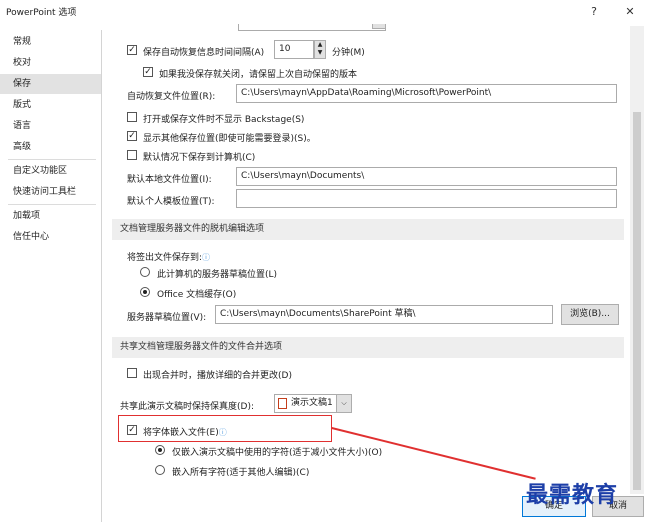 The height and width of the screenshot is (522, 649). I want to click on office-cache-radio, so click(145, 292).